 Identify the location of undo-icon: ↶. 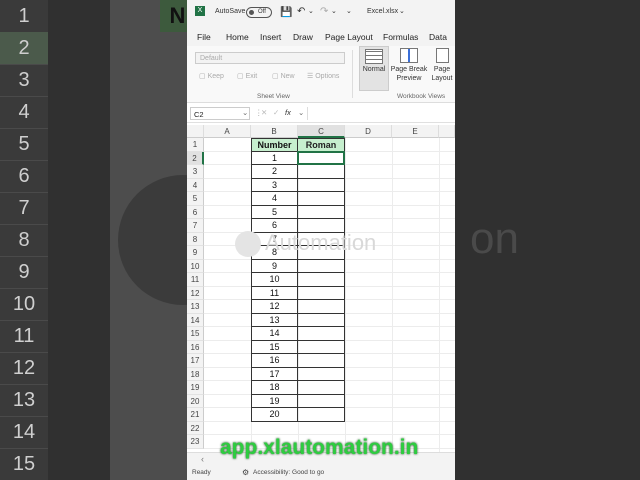
(301, 11).